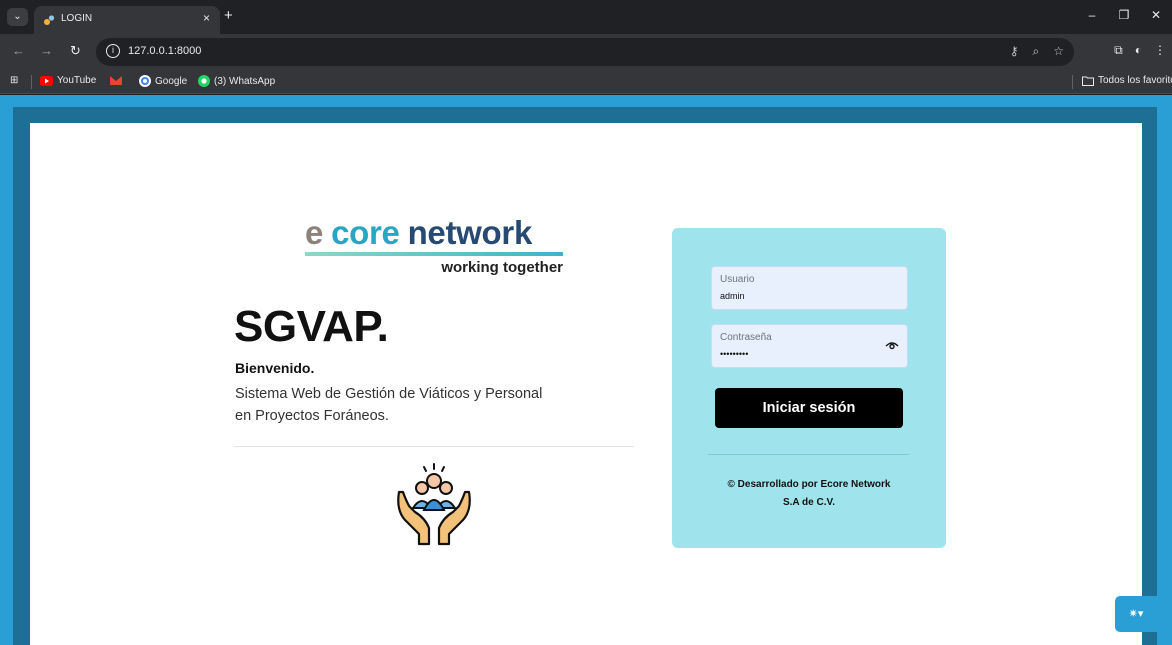 The height and width of the screenshot is (645, 1172). Describe the element at coordinates (46, 50) in the screenshot. I see `forward-icon: →` at that location.